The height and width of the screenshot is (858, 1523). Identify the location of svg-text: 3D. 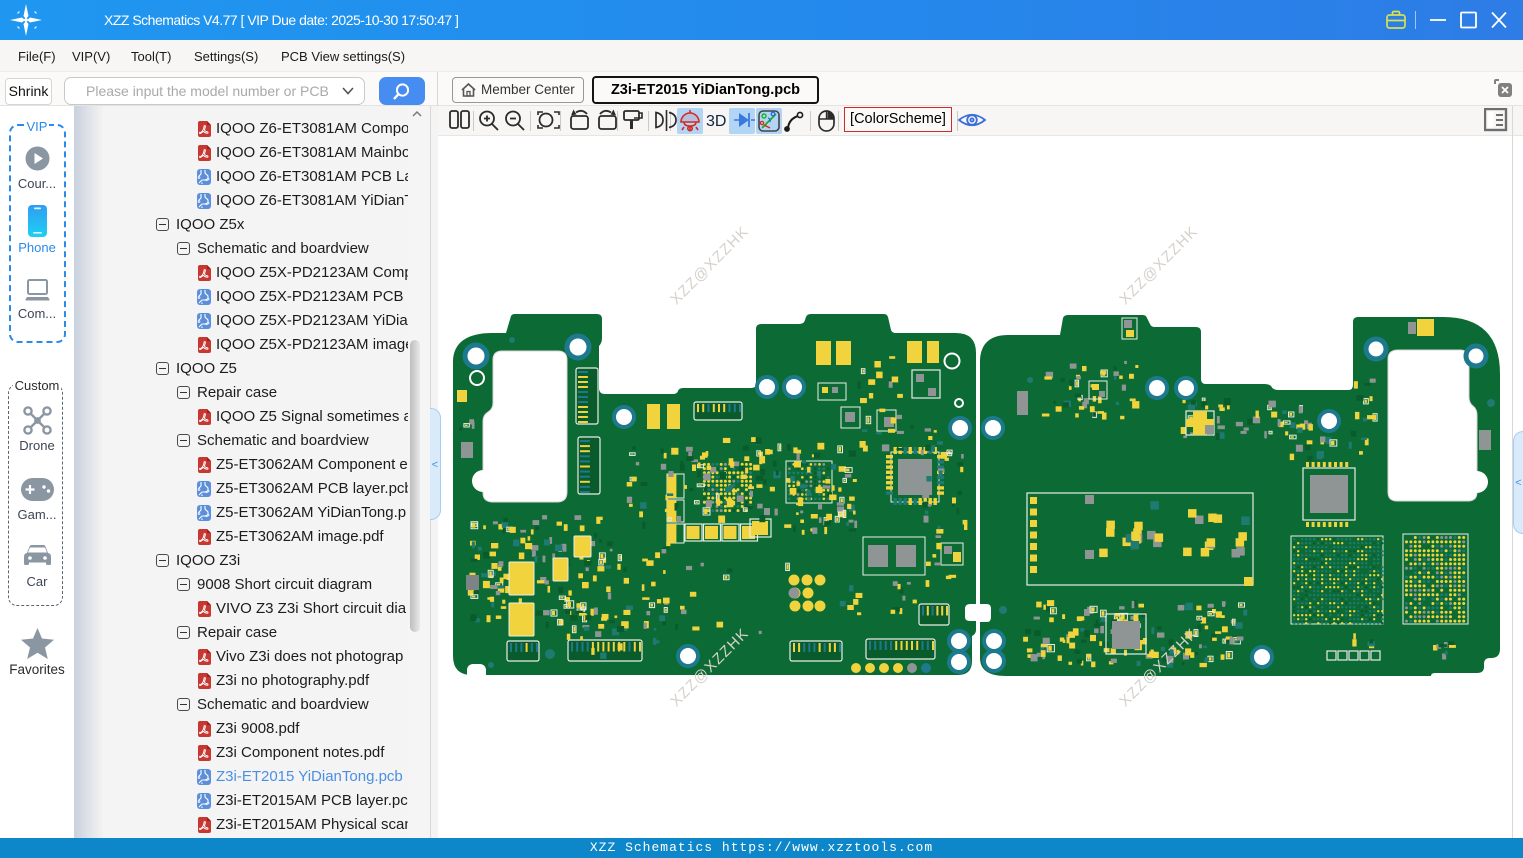
(716, 121).